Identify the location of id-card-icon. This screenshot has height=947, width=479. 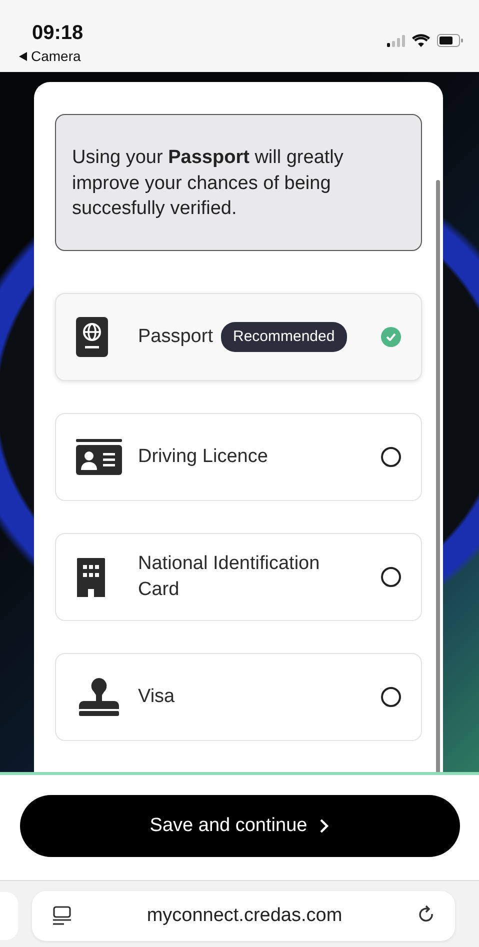
(99, 456).